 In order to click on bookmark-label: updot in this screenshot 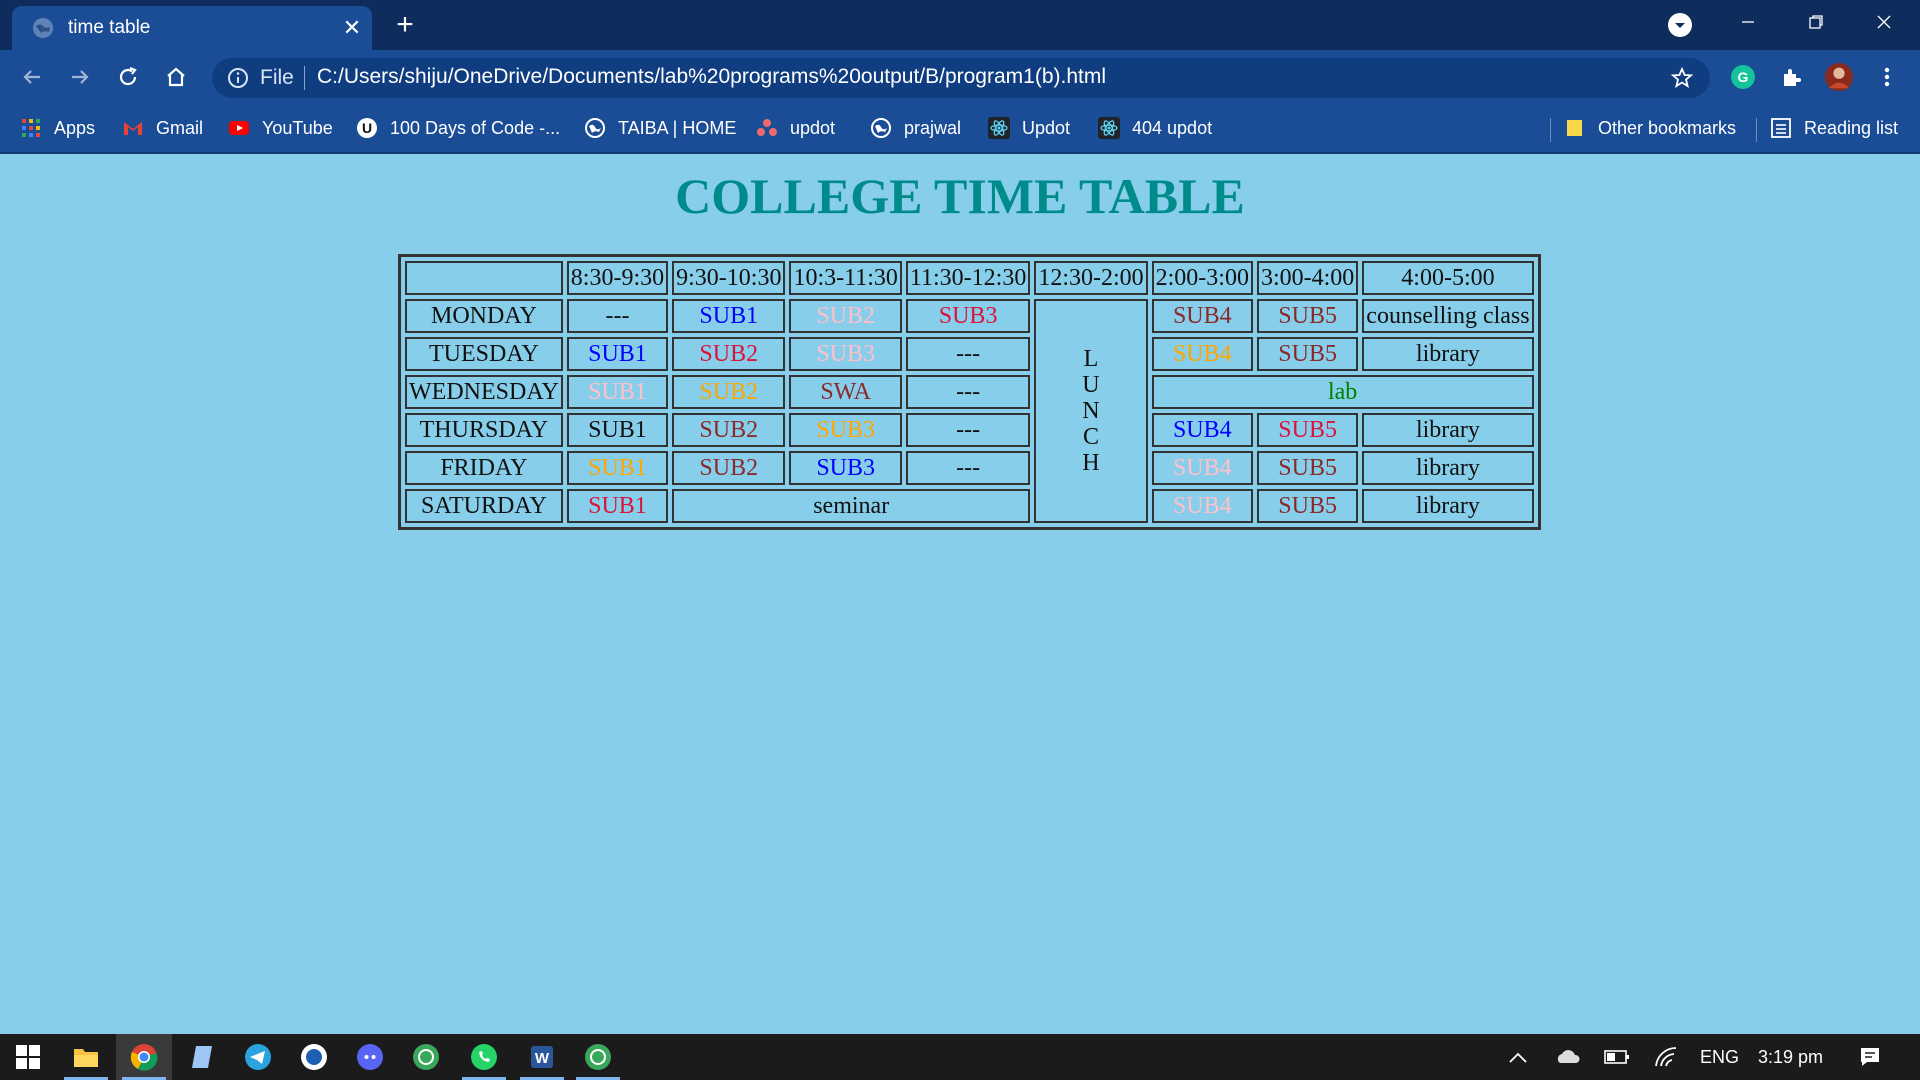, I will do `click(813, 127)`.